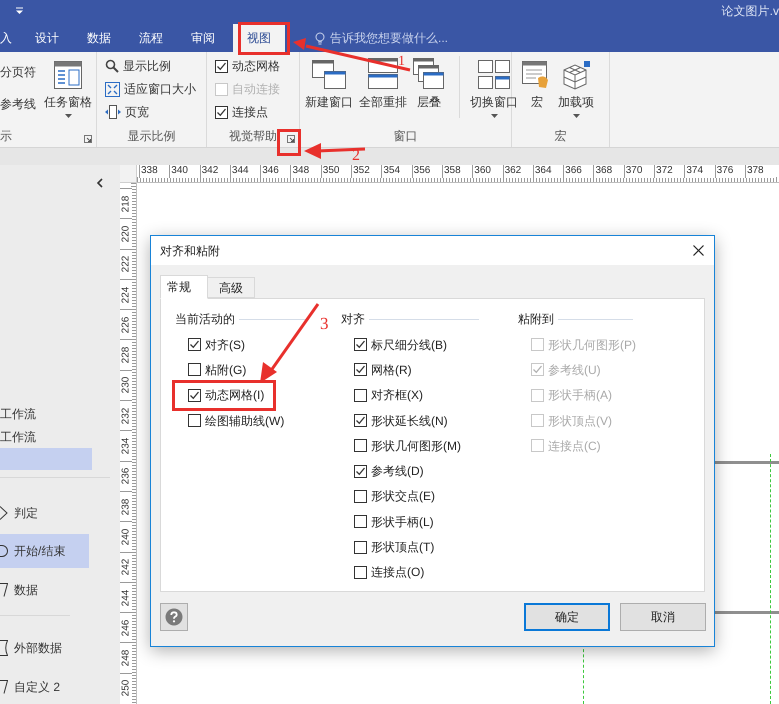  Describe the element at coordinates (18, 72) in the screenshot. I see `ribbon-button: 分页符` at that location.